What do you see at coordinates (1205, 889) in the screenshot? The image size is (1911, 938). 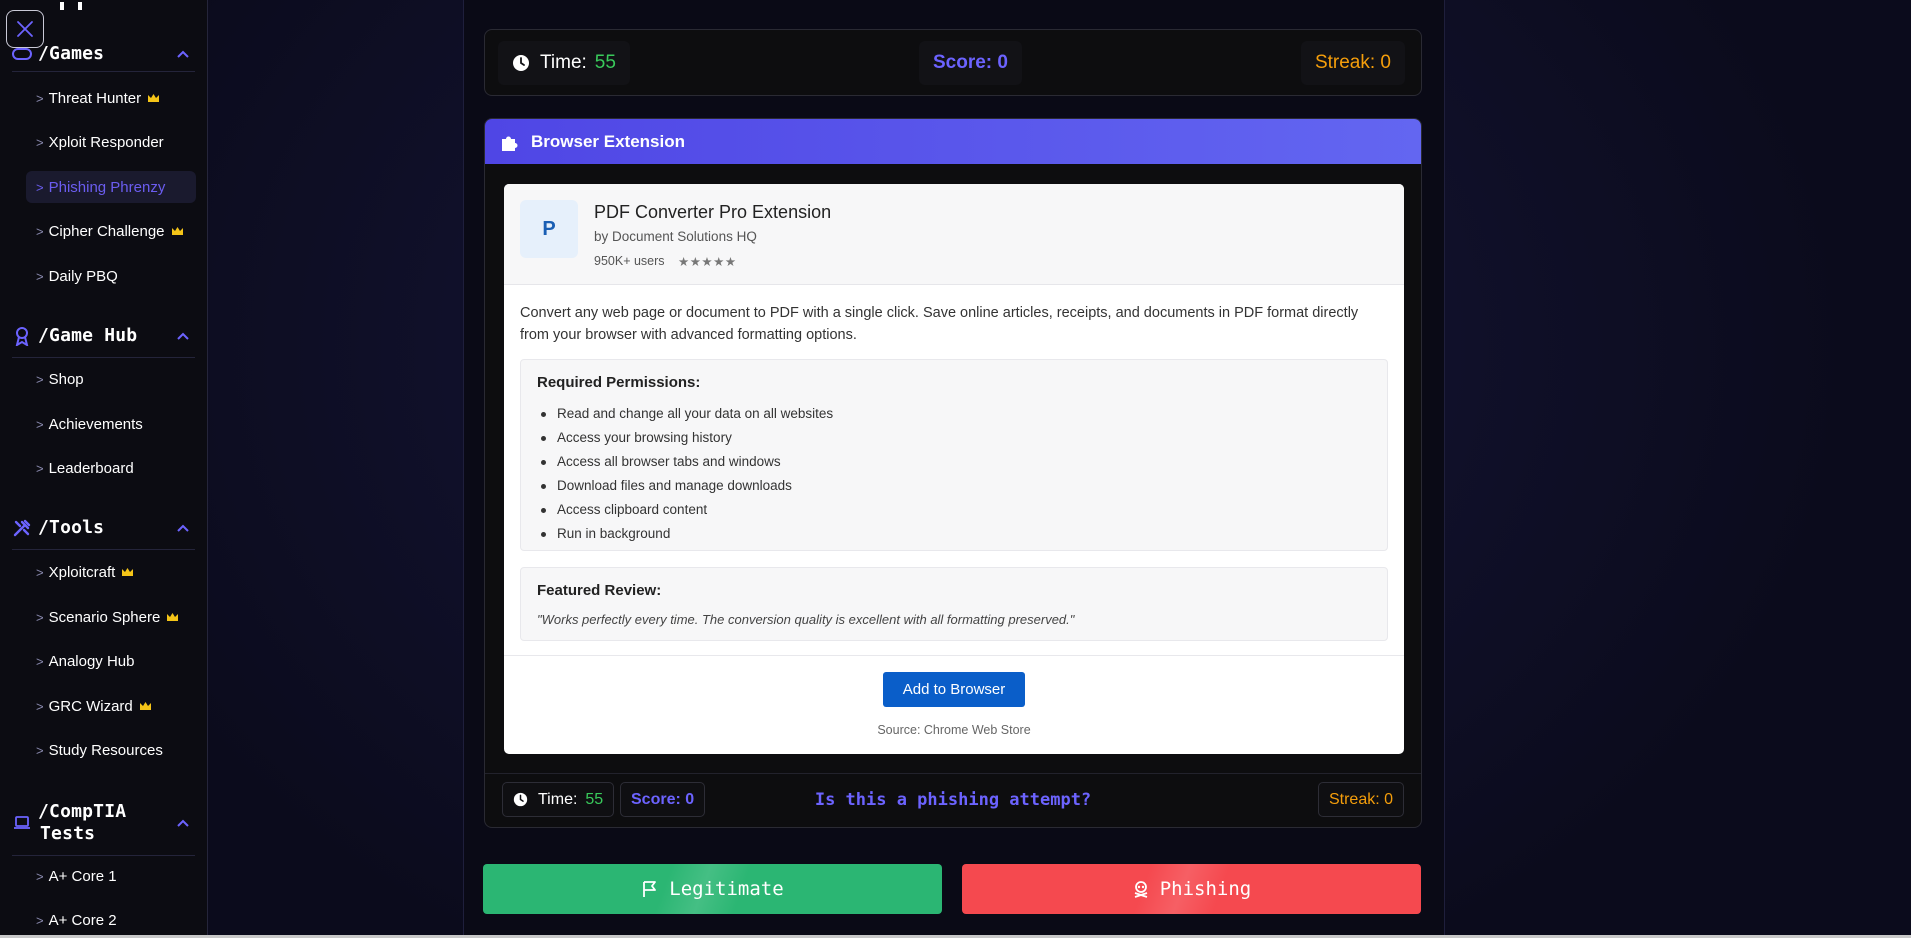 I see `phishing-label: Phishing` at bounding box center [1205, 889].